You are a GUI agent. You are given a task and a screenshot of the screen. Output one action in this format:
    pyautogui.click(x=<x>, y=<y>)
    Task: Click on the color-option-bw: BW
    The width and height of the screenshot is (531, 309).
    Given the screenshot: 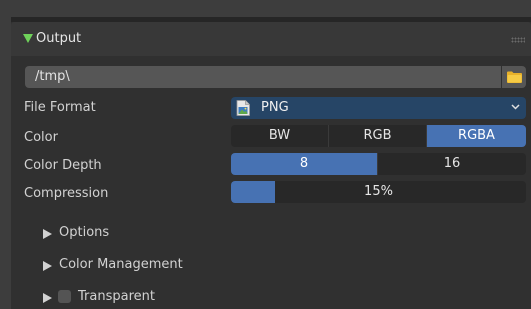 What is the action you would take?
    pyautogui.click(x=280, y=136)
    